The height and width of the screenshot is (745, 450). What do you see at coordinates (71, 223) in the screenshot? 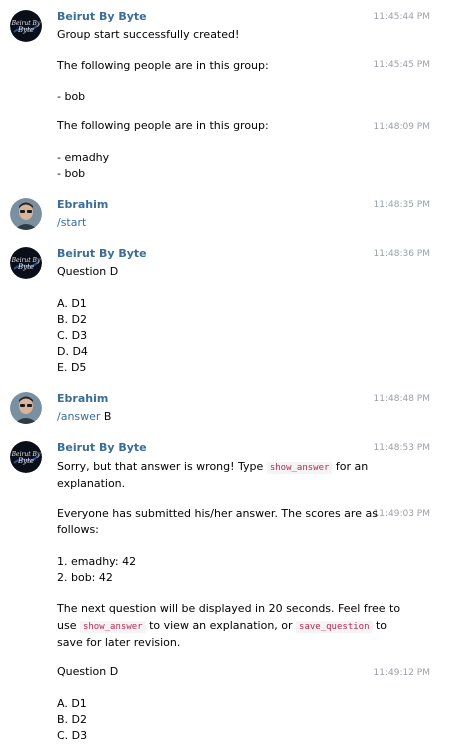
I see `bot-command-link: /start` at bounding box center [71, 223].